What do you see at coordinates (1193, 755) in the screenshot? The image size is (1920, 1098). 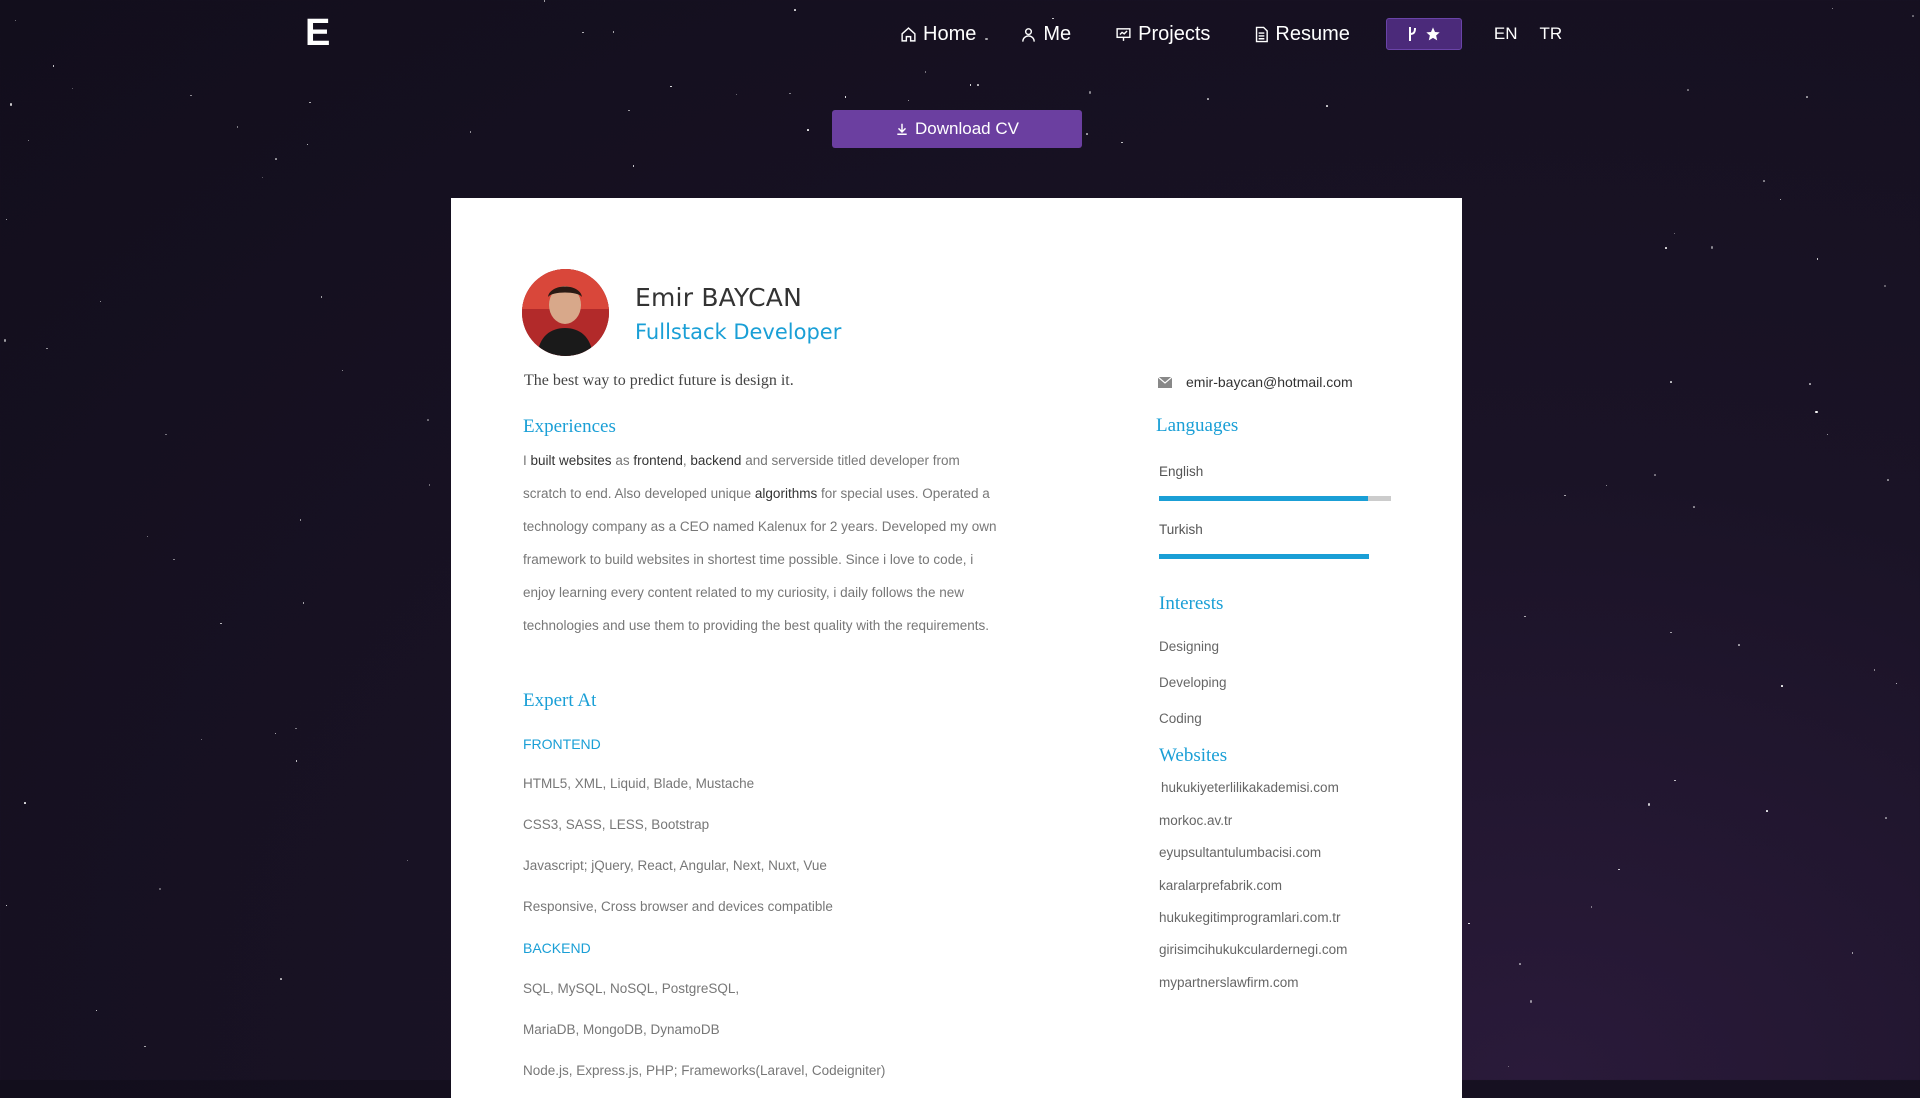 I see `websites-heading: Websites` at bounding box center [1193, 755].